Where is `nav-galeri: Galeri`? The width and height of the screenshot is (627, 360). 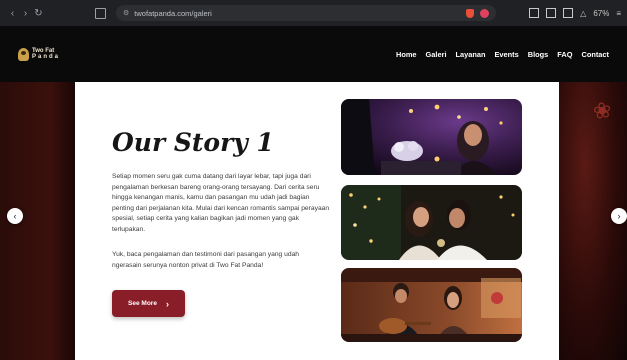
nav-galeri: Galeri is located at coordinates (436, 54).